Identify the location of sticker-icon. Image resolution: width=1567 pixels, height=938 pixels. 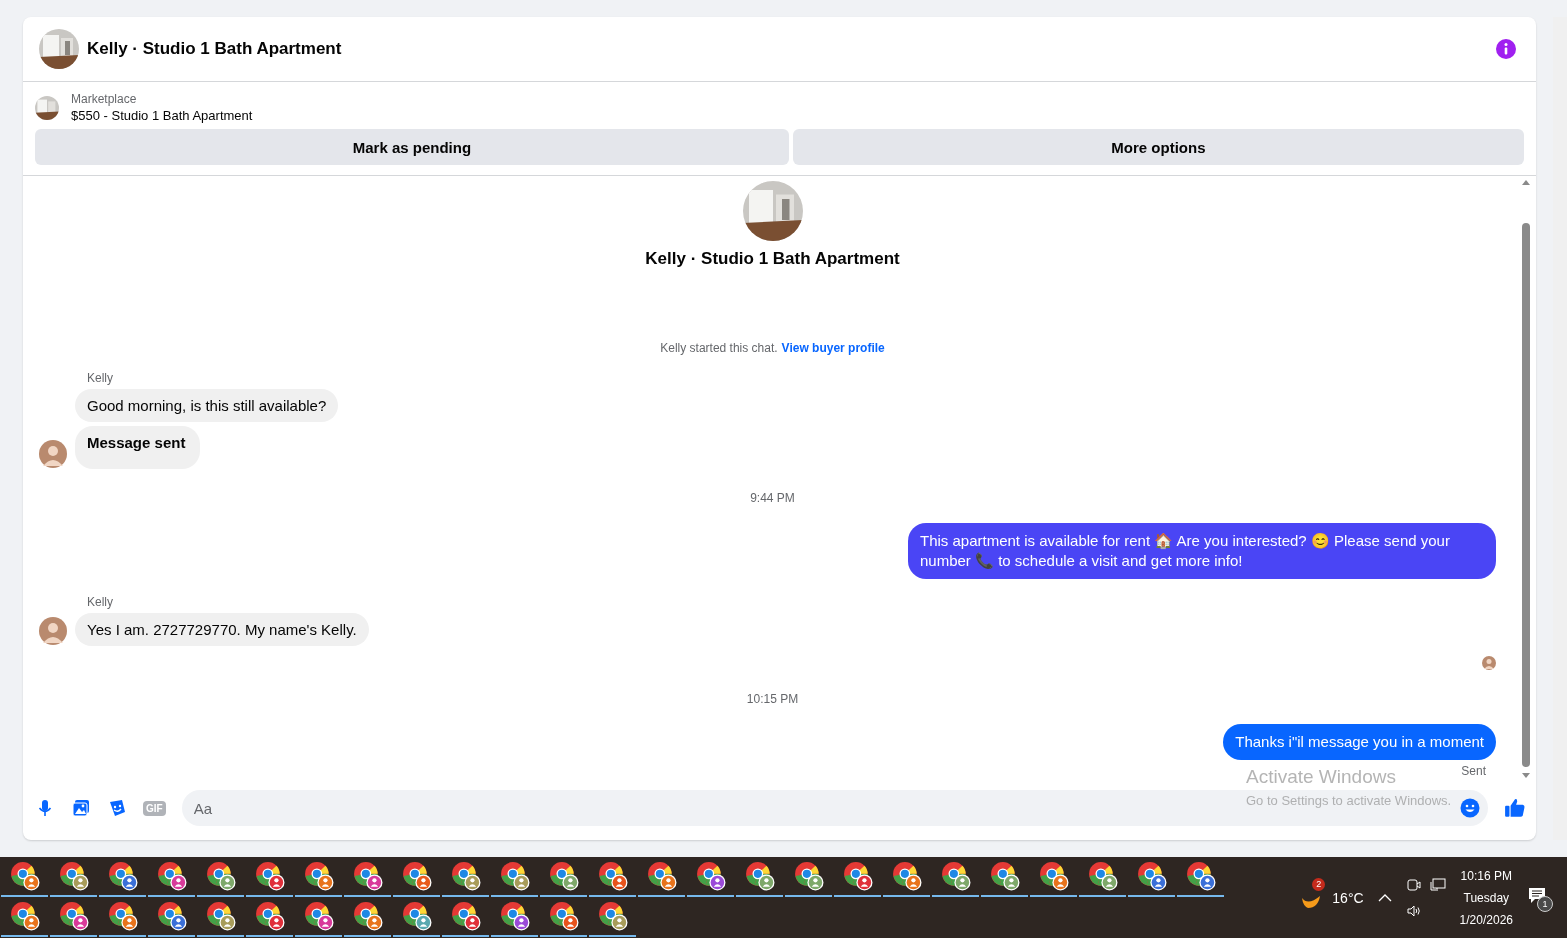
(117, 808).